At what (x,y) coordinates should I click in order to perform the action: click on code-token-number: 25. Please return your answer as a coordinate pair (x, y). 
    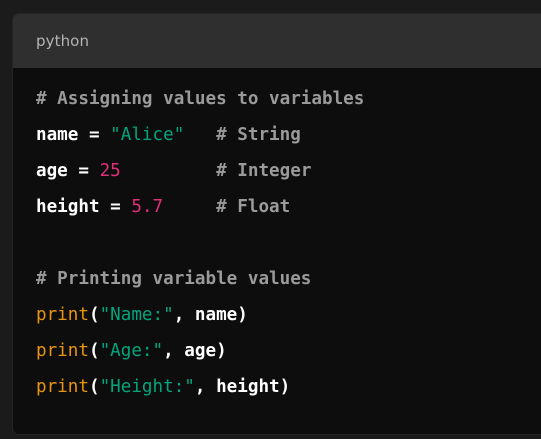
    Looking at the image, I should click on (110, 171).